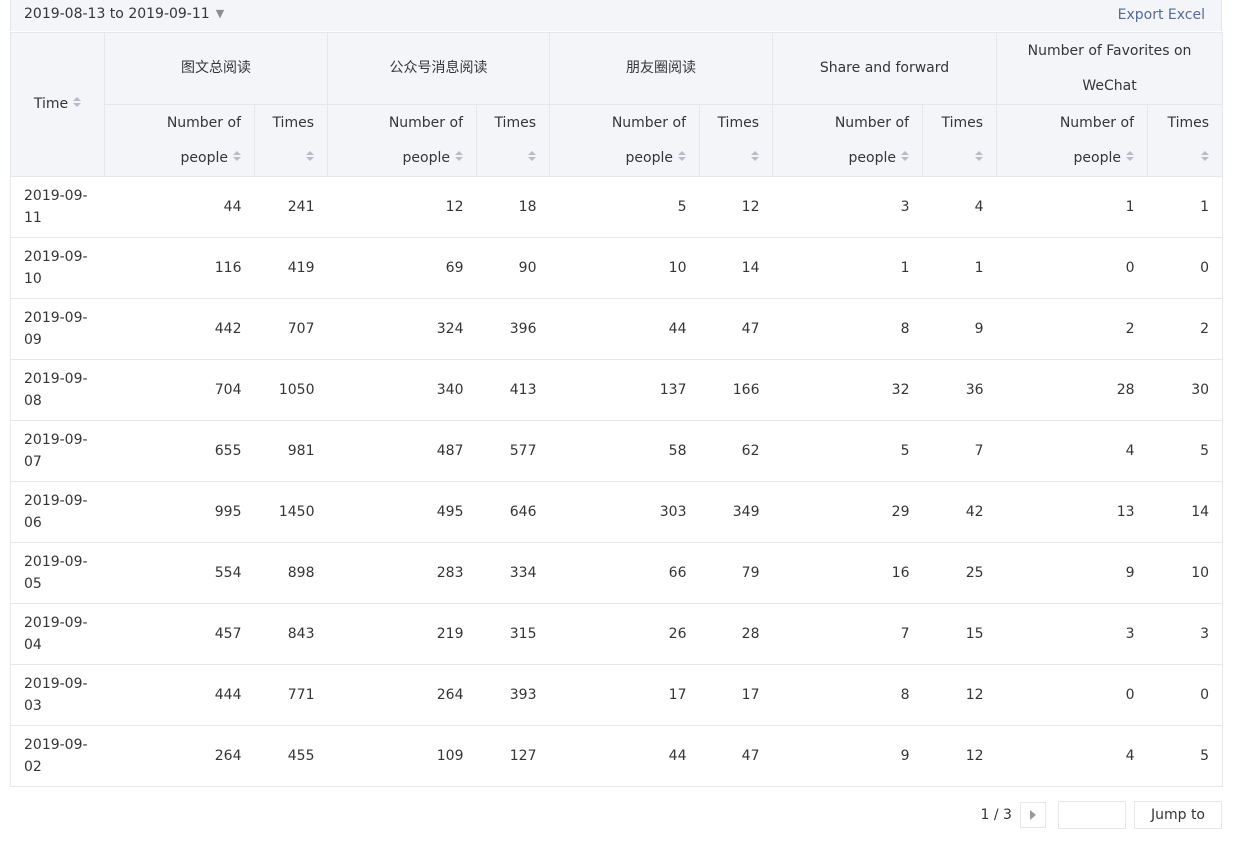 The image size is (1240, 842). I want to click on date-range-label: 2019-08-13 to 2019-09-11, so click(117, 14).